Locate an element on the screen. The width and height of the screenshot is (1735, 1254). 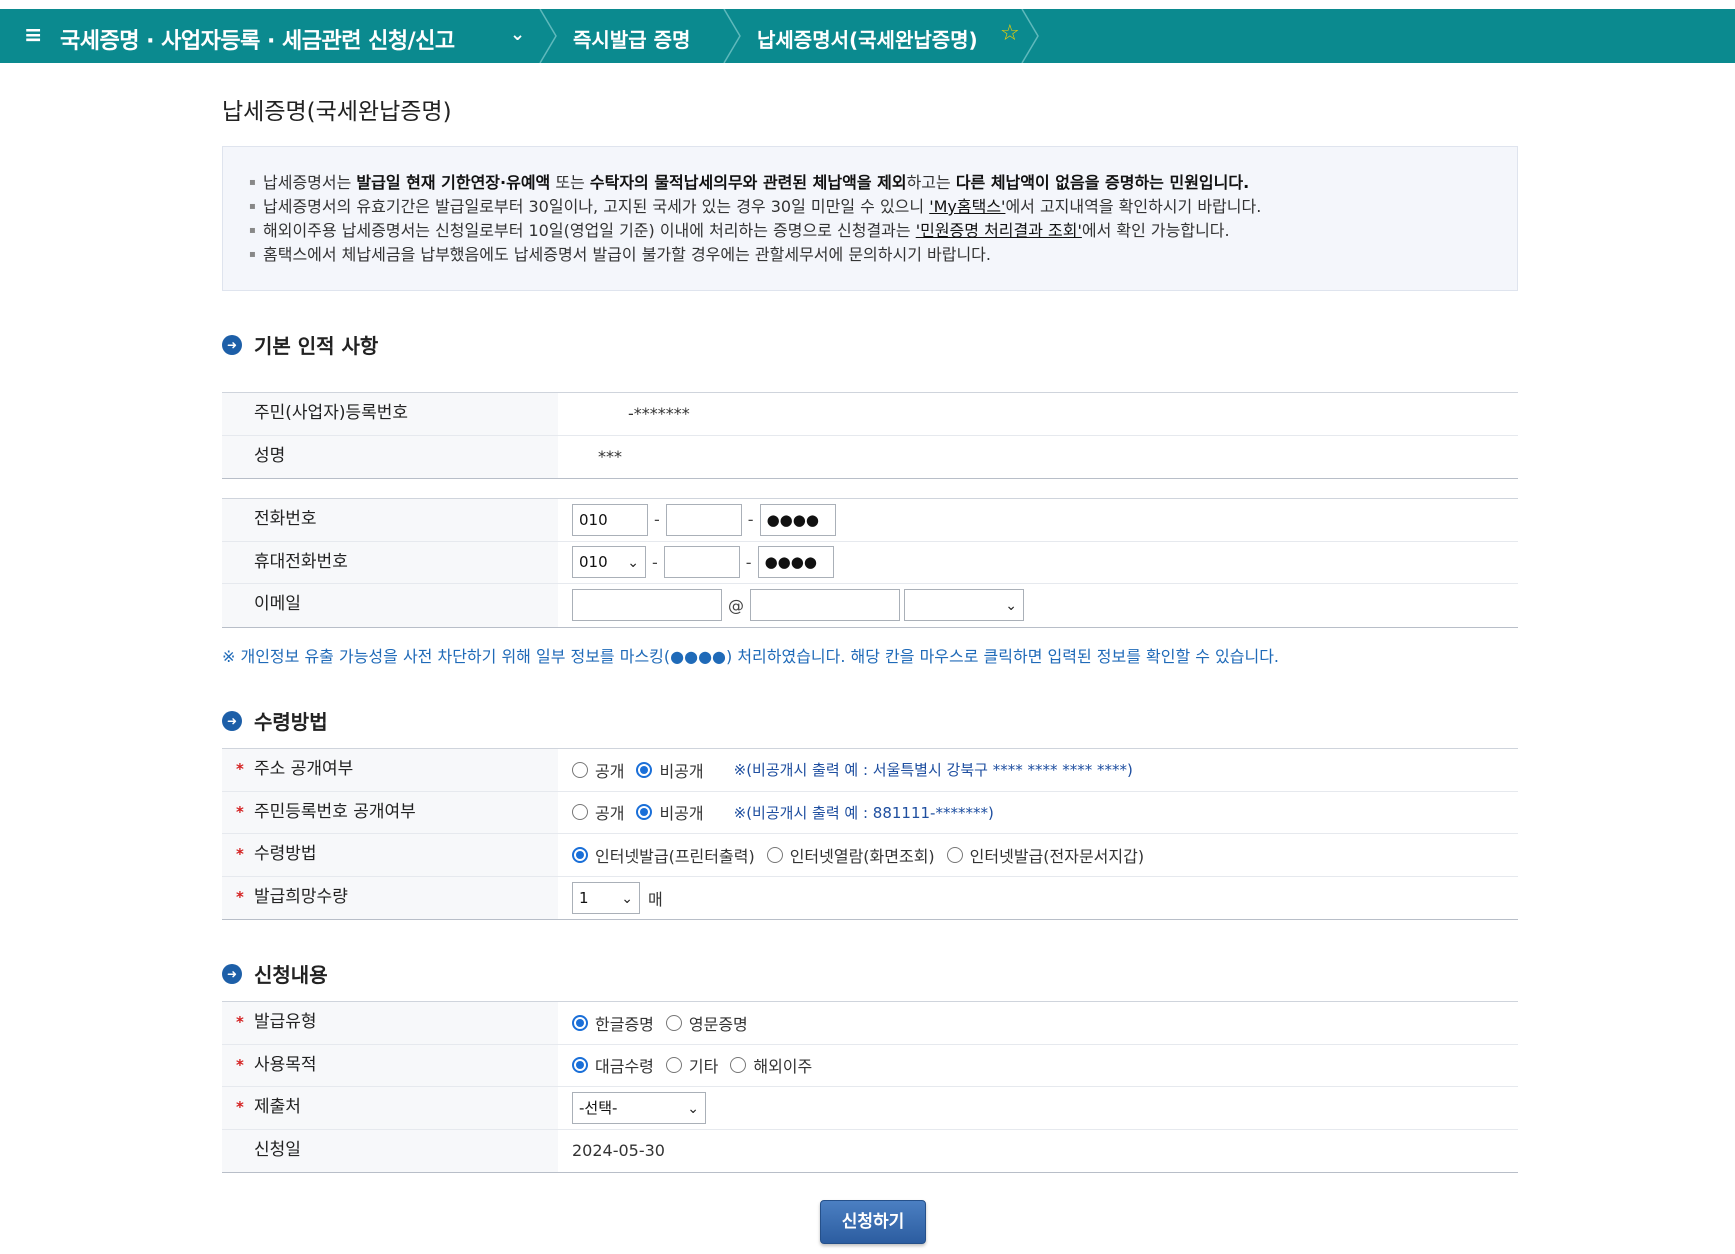
mobile-middle-input is located at coordinates (701, 562).